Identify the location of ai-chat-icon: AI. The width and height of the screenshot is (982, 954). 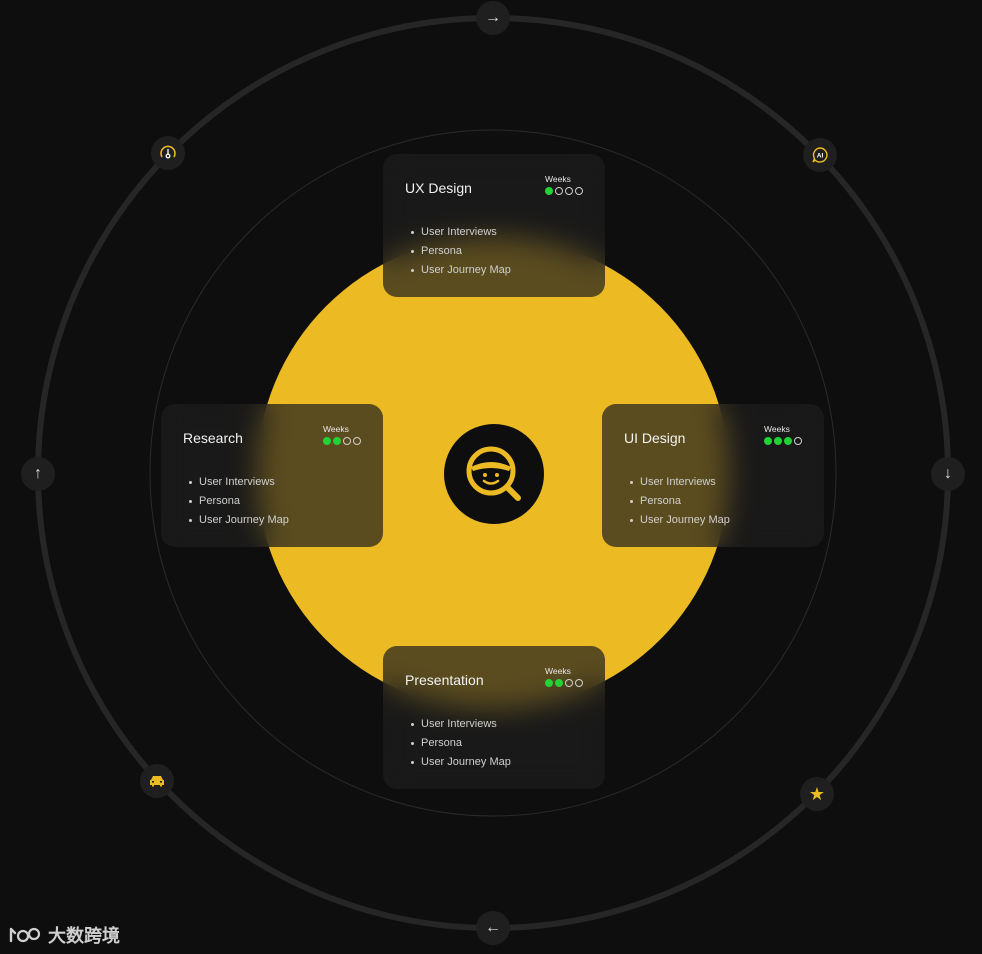
(820, 155).